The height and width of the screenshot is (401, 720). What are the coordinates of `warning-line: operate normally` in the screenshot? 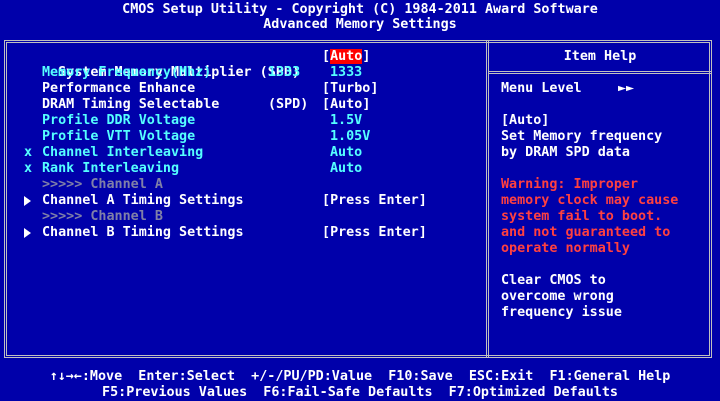 It's located at (565, 248).